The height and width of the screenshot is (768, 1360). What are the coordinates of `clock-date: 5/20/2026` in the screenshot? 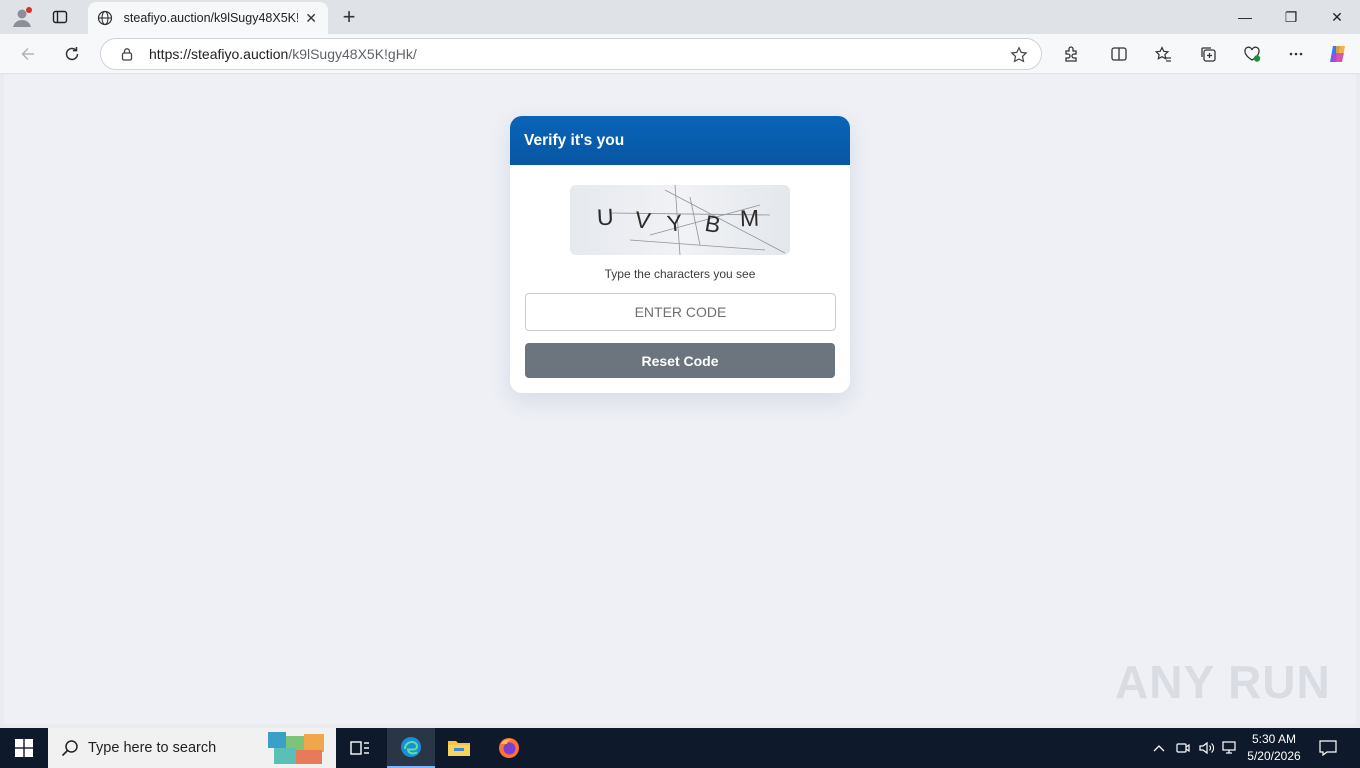 It's located at (1274, 756).